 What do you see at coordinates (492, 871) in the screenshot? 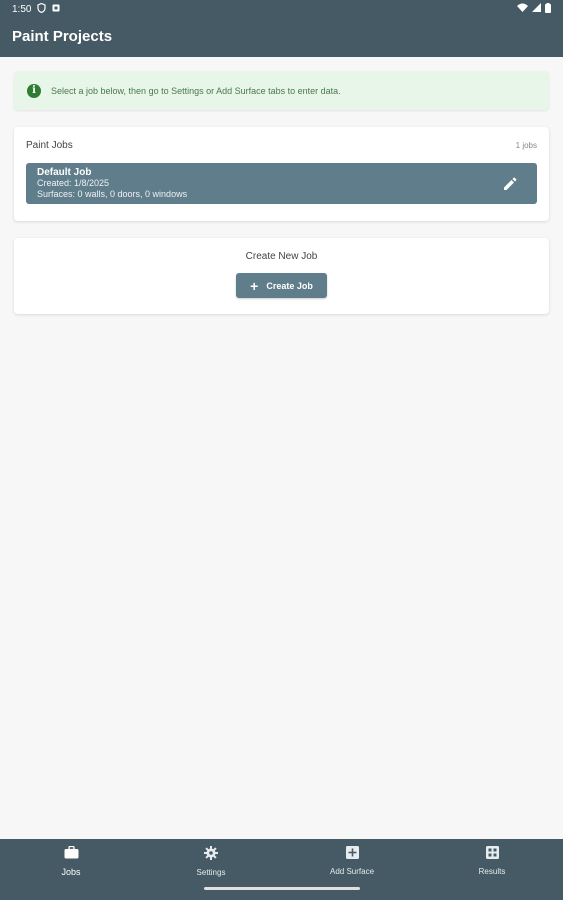
I see `nav-label-results: Results` at bounding box center [492, 871].